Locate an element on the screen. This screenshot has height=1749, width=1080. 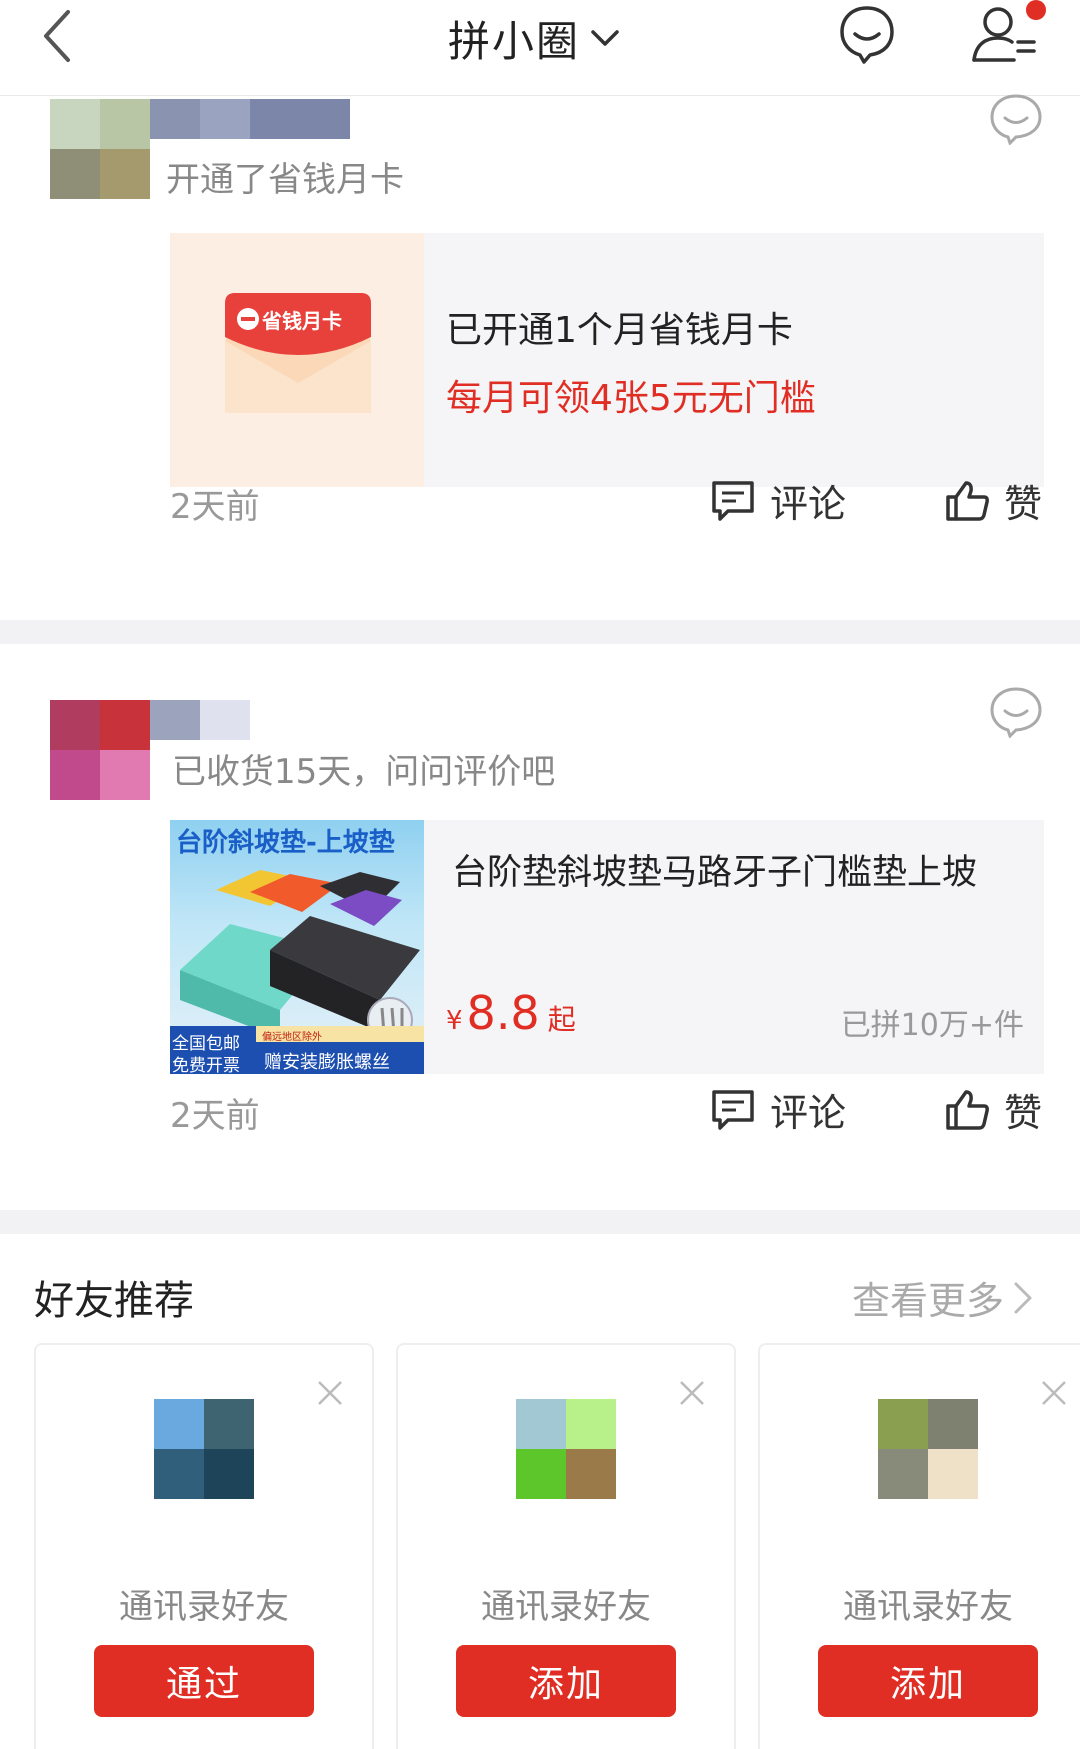
accept-button: 通过 is located at coordinates (204, 1681).